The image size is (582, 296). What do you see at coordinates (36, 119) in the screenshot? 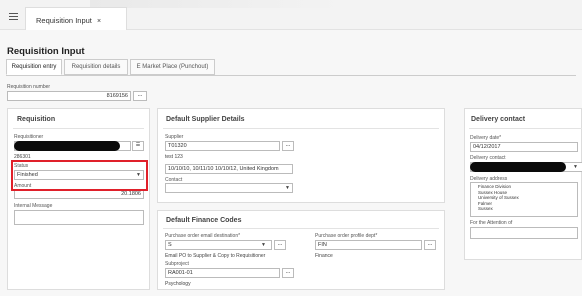
I see `requisition-panel-title: Requisition` at bounding box center [36, 119].